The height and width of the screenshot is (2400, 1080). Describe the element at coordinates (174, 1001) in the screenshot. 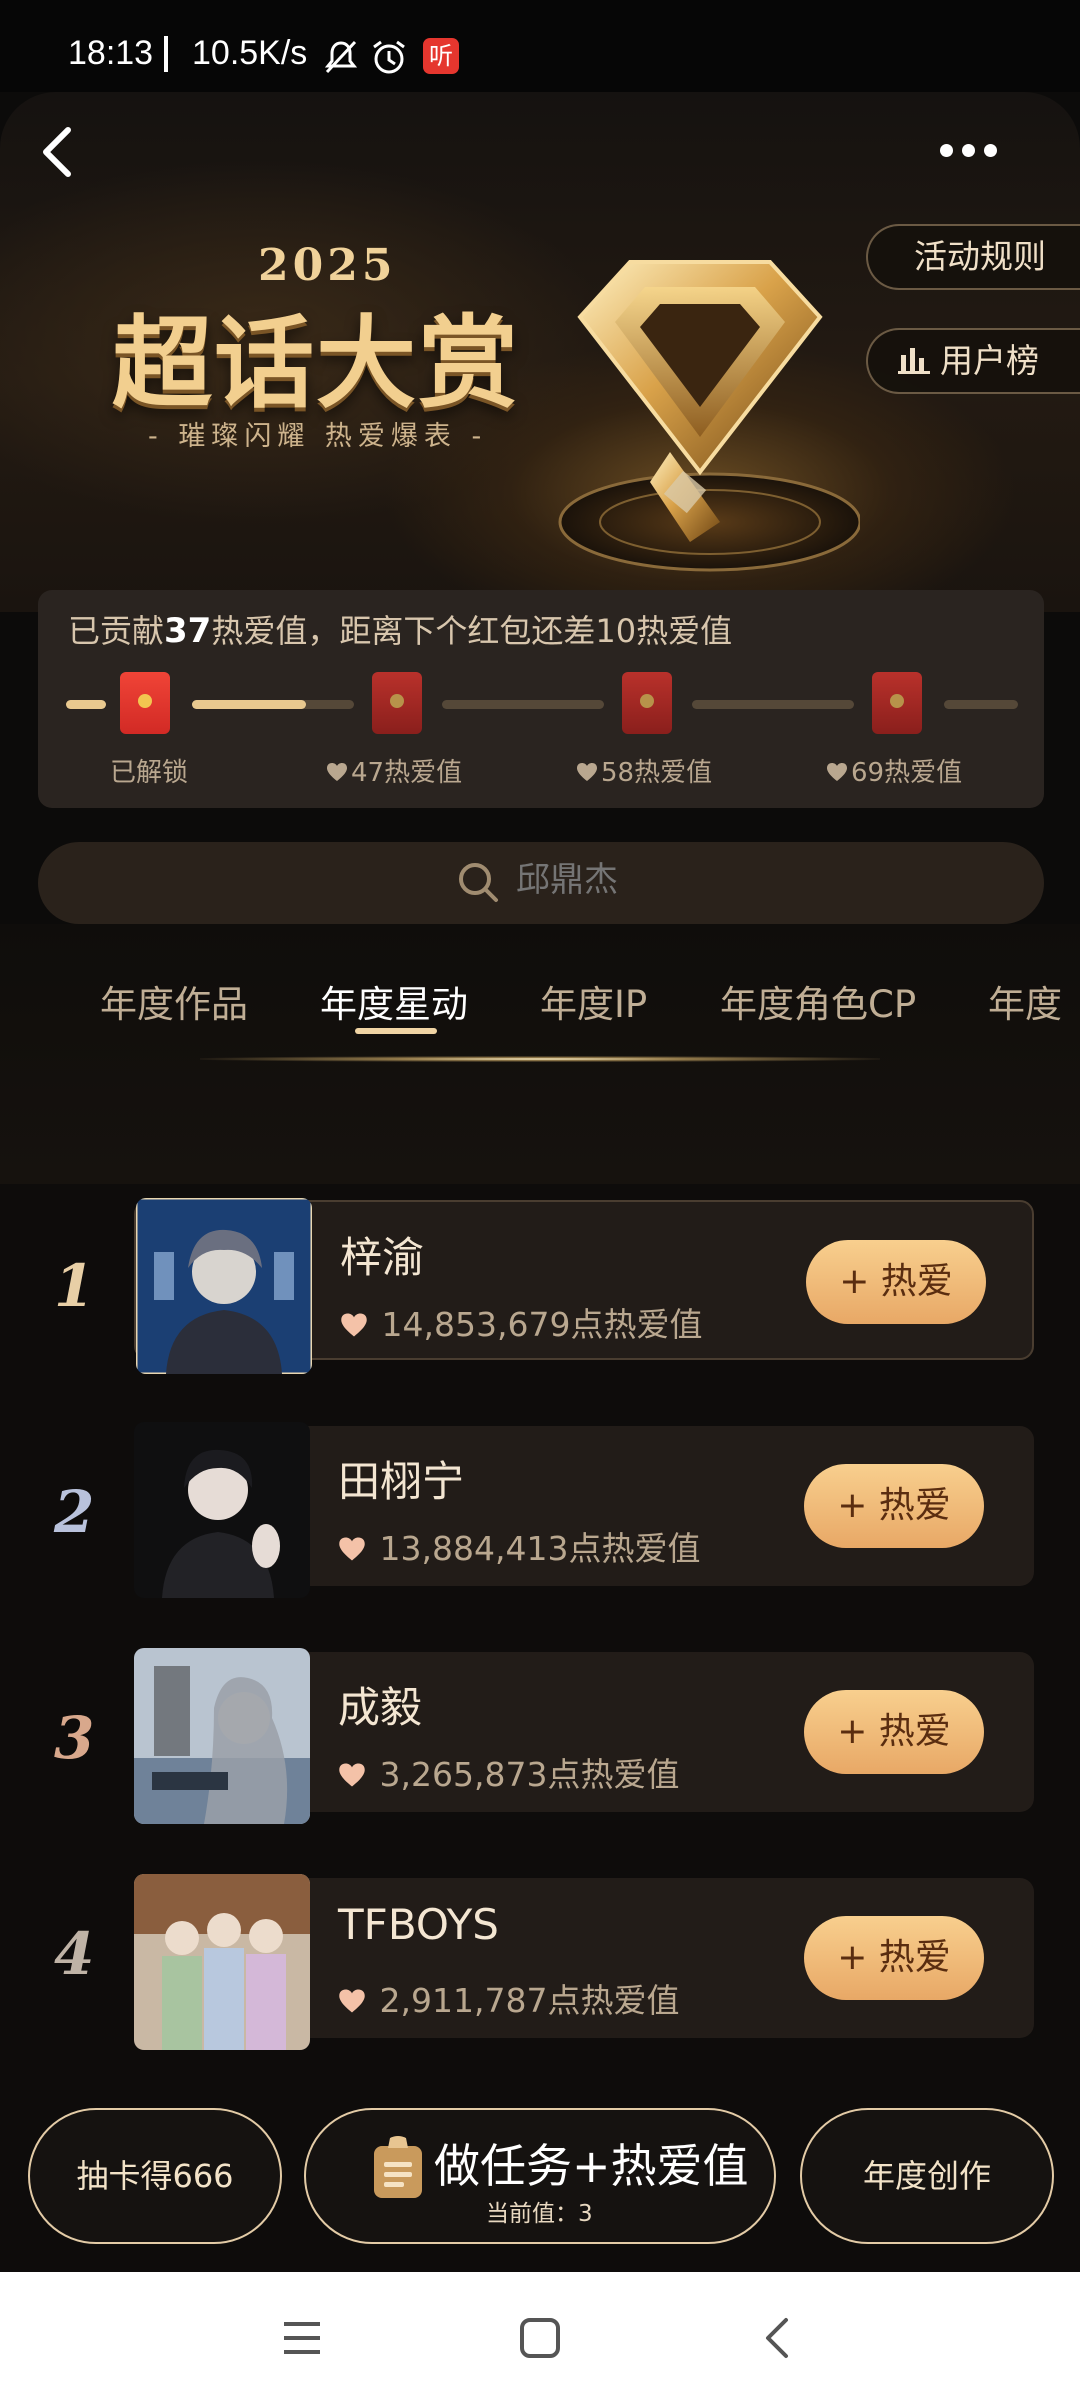

I see `tab-annual-works: 年度作品` at that location.